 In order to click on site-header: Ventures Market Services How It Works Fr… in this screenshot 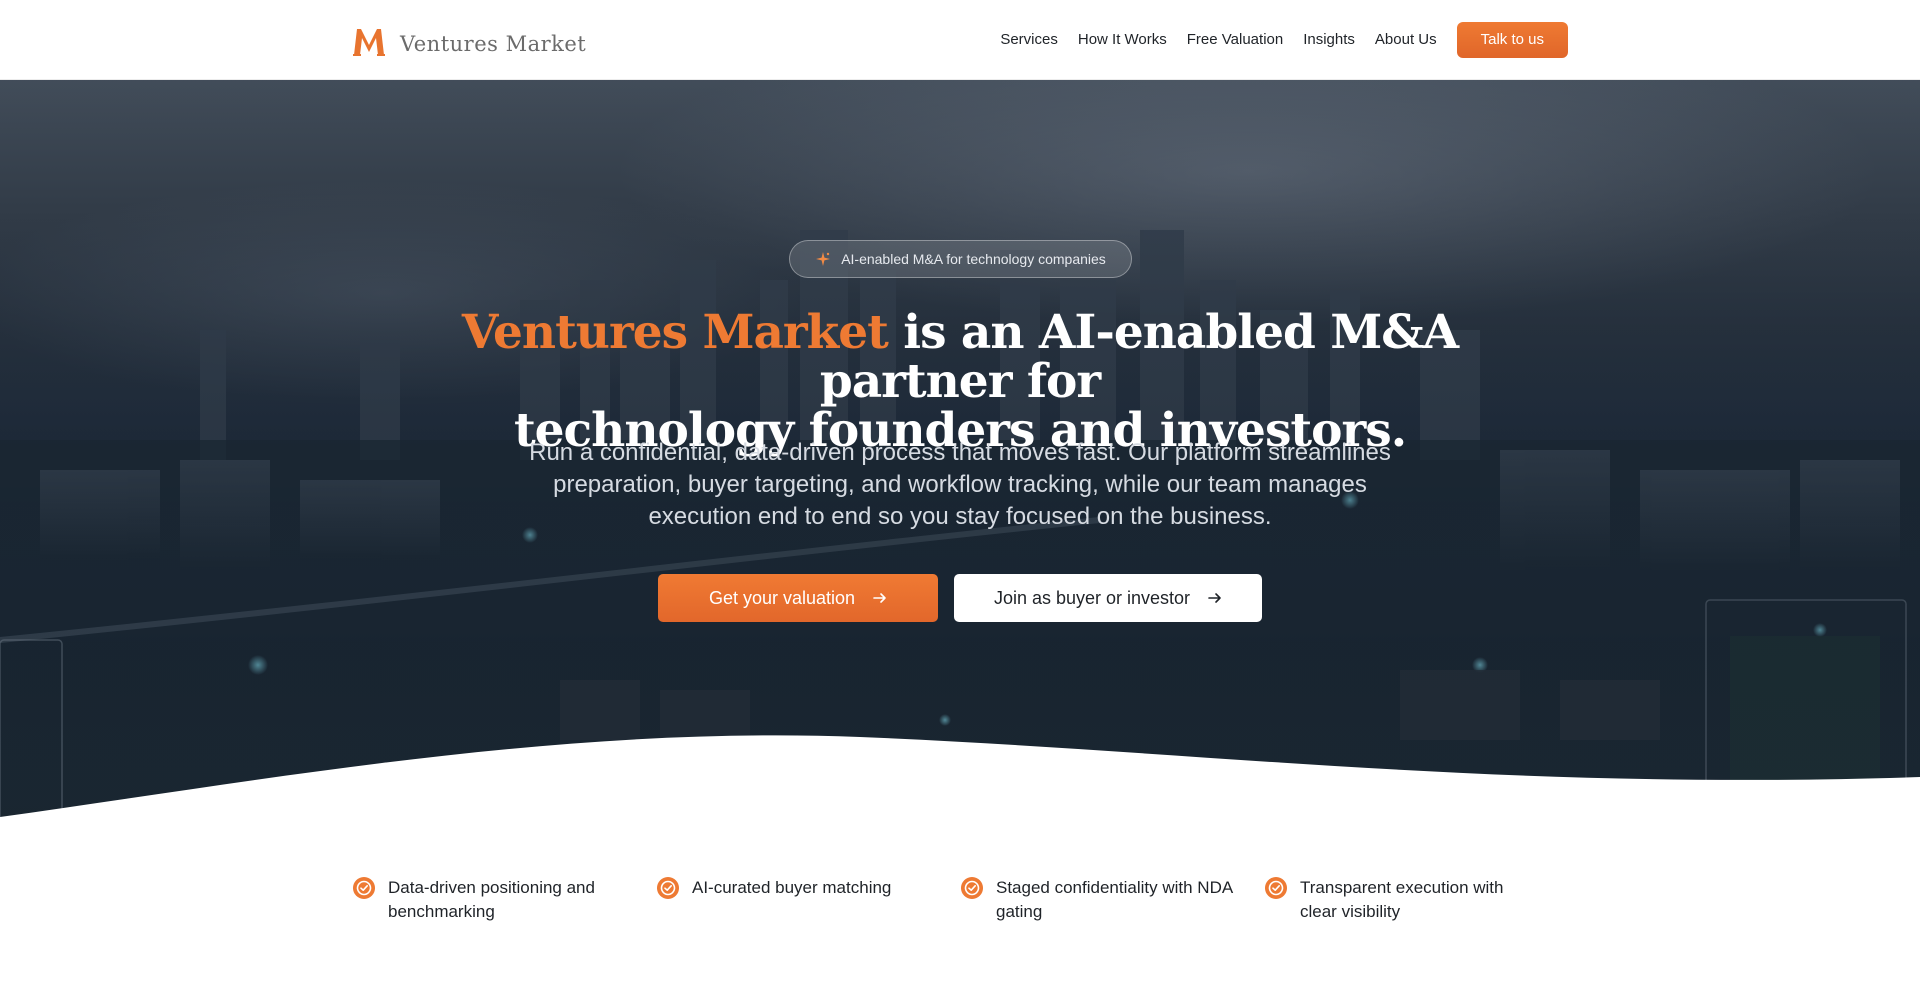, I will do `click(960, 40)`.